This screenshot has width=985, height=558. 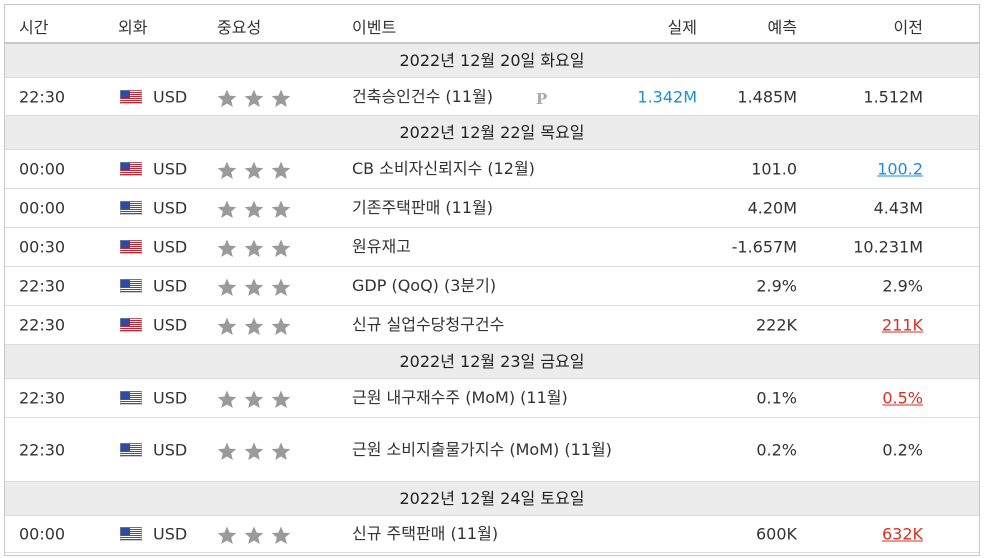 What do you see at coordinates (482, 450) in the screenshot?
I see `event-name: 근원 소비지출물가지수 (MoM) (11월)` at bounding box center [482, 450].